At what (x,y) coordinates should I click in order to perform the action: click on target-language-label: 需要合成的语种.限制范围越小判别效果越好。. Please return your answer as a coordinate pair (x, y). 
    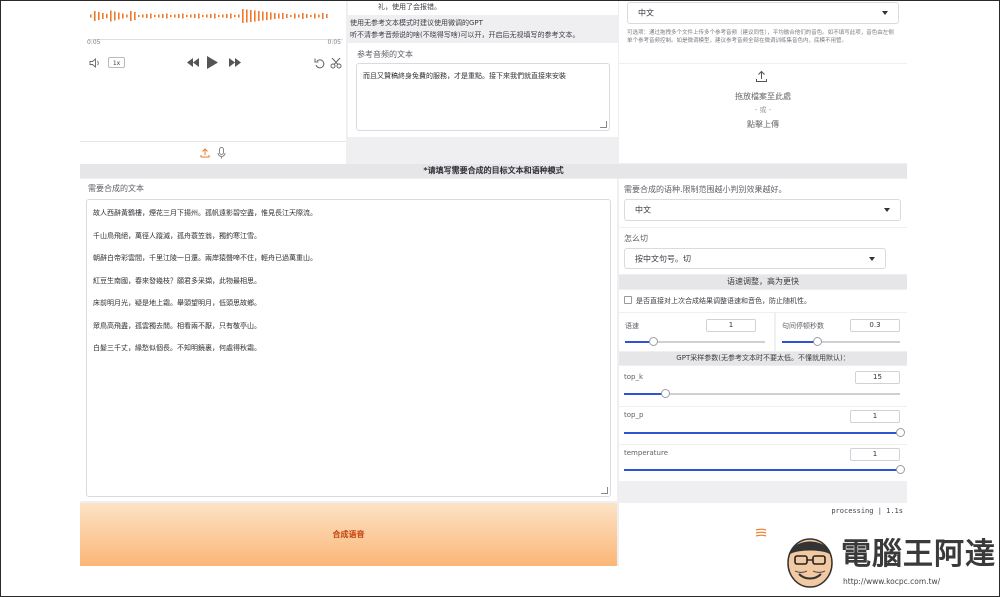
    Looking at the image, I should click on (705, 189).